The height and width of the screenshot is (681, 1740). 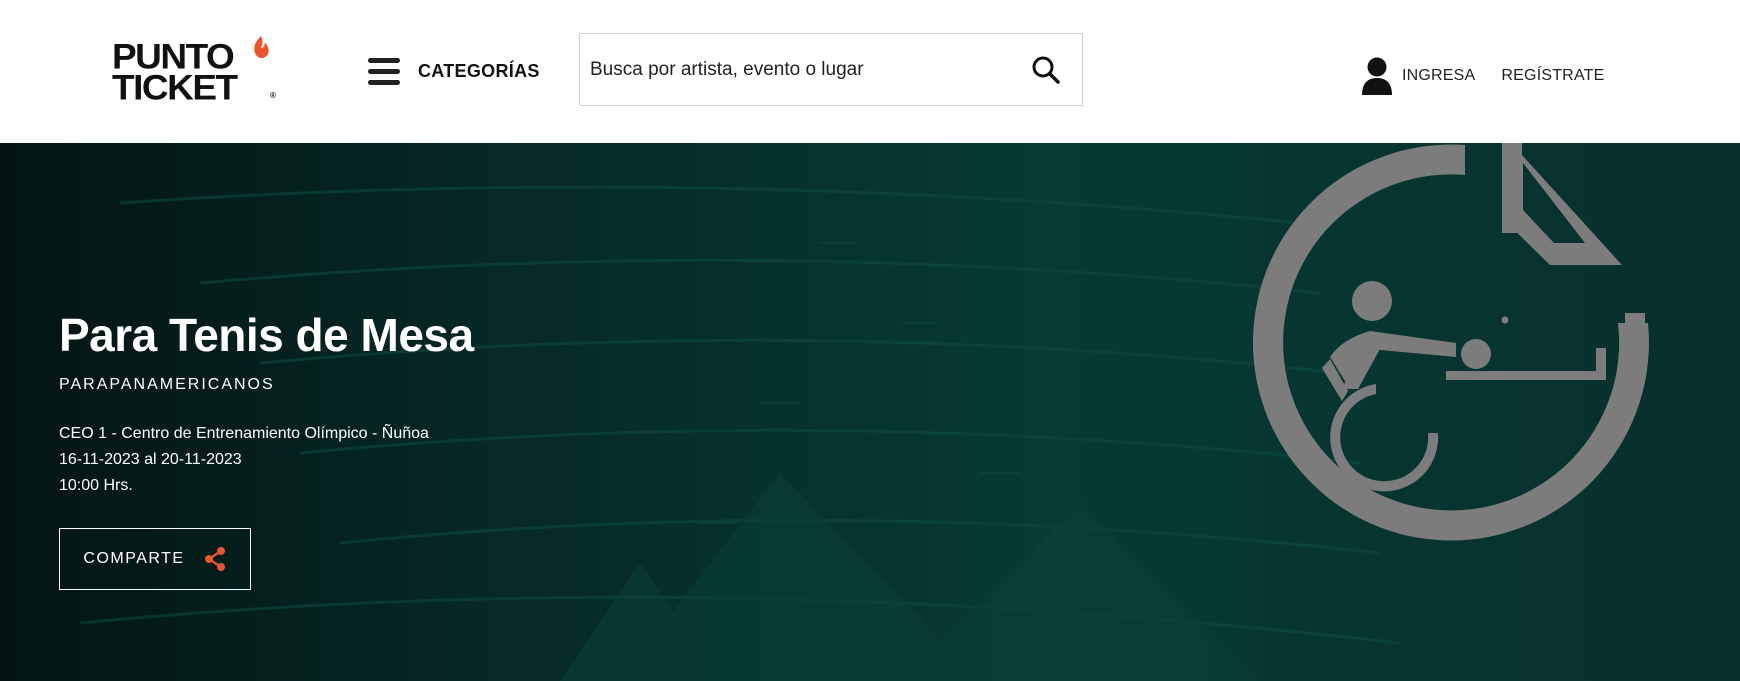 I want to click on user-area: INGRESA REGÍSTRATE, so click(x=1482, y=76).